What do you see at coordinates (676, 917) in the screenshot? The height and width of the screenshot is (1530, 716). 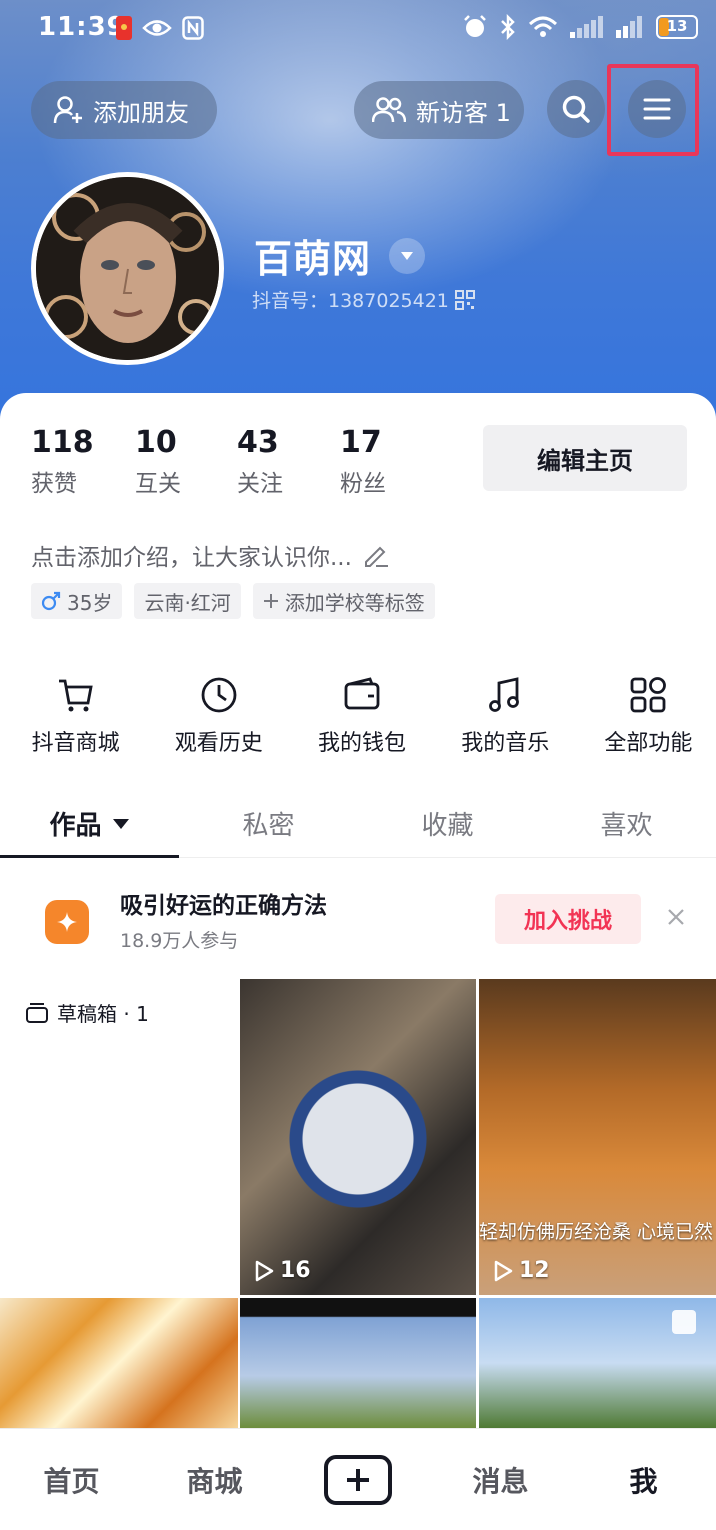 I see `close-icon` at bounding box center [676, 917].